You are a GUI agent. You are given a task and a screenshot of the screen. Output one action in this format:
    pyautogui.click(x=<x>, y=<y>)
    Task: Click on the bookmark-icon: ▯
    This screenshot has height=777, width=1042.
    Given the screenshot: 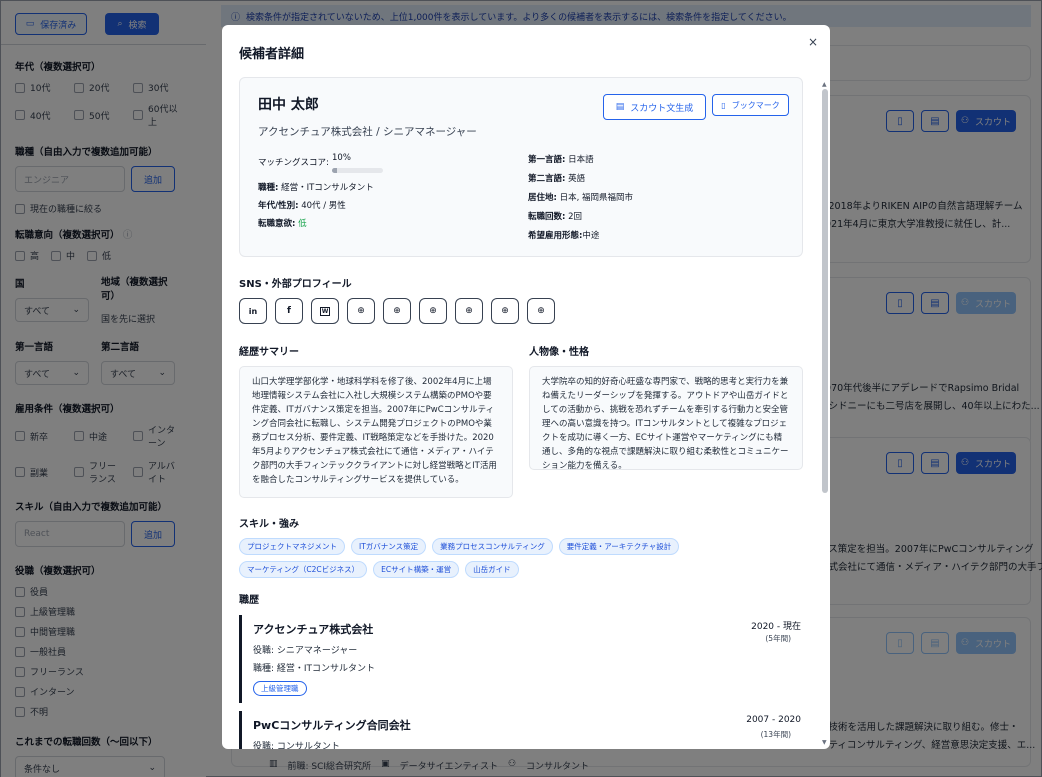 What is the action you would take?
    pyautogui.click(x=723, y=105)
    